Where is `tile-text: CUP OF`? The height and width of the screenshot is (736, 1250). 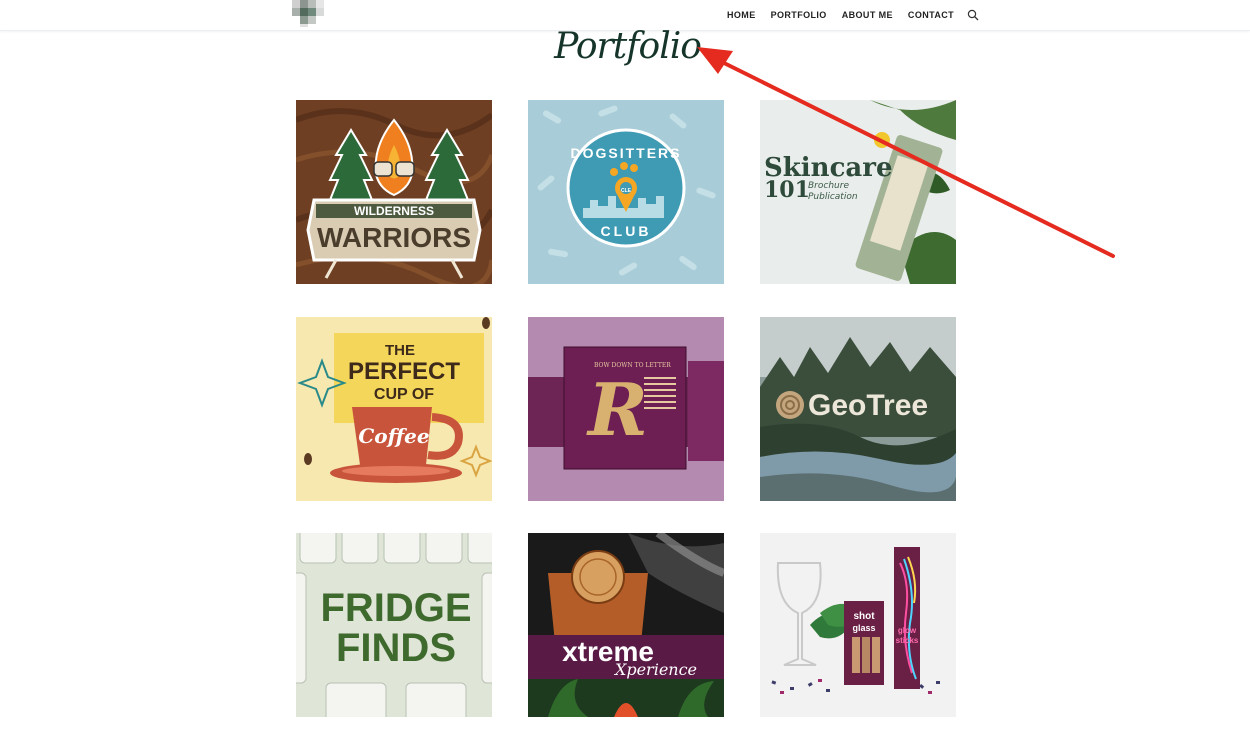
tile-text: CUP OF is located at coordinates (404, 394).